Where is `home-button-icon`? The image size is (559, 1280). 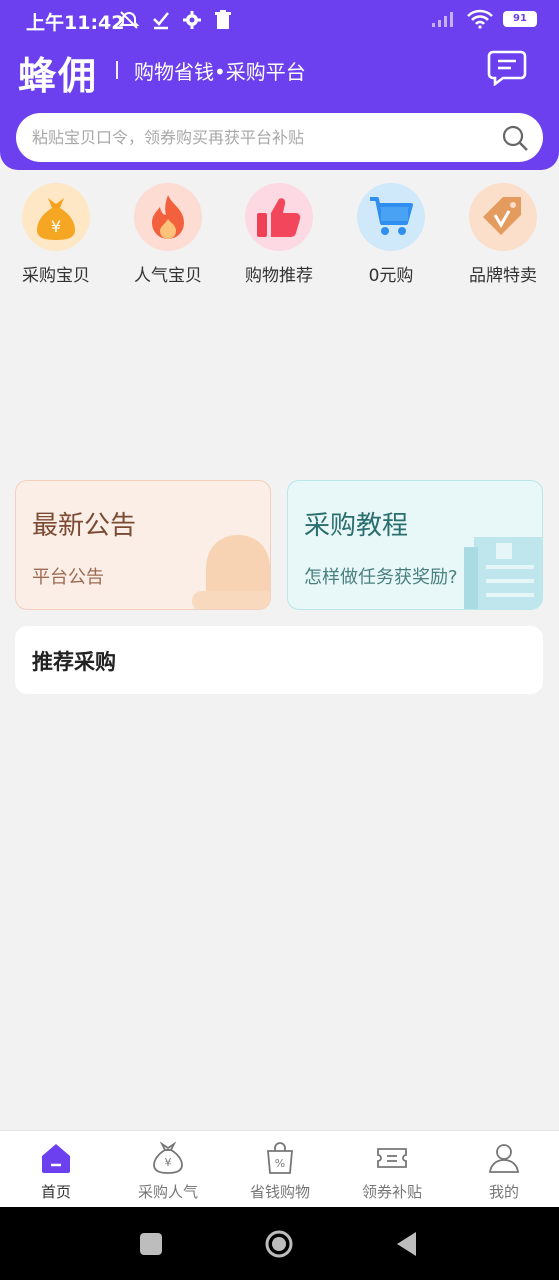 home-button-icon is located at coordinates (279, 1244).